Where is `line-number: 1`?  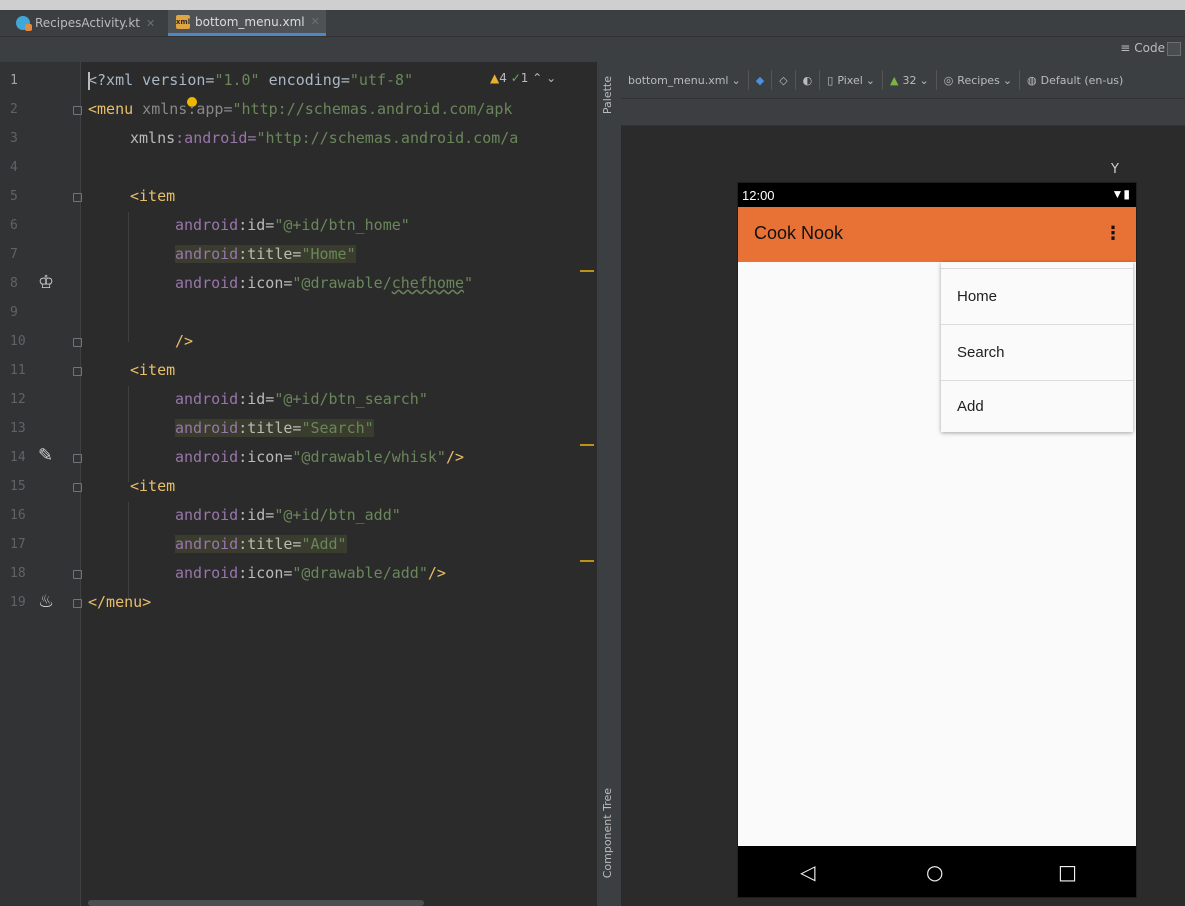
line-number: 1 is located at coordinates (14, 80).